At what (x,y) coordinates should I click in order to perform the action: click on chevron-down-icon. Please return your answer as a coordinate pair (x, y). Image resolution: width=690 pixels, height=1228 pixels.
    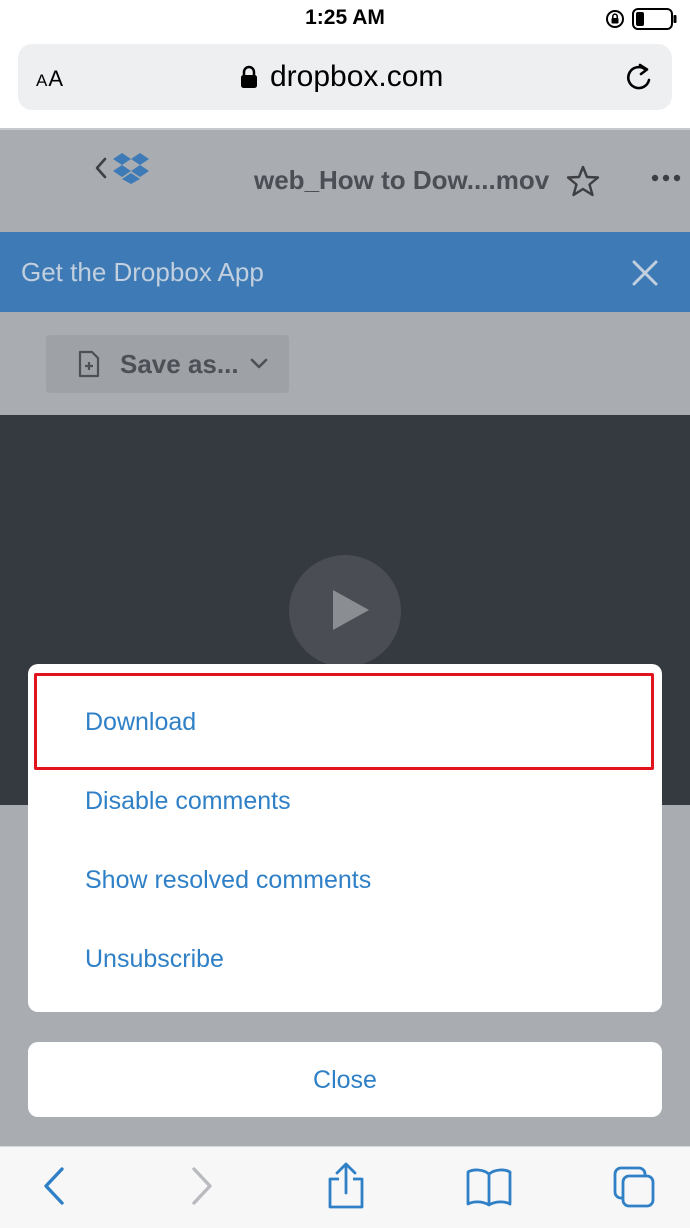
    Looking at the image, I should click on (259, 363).